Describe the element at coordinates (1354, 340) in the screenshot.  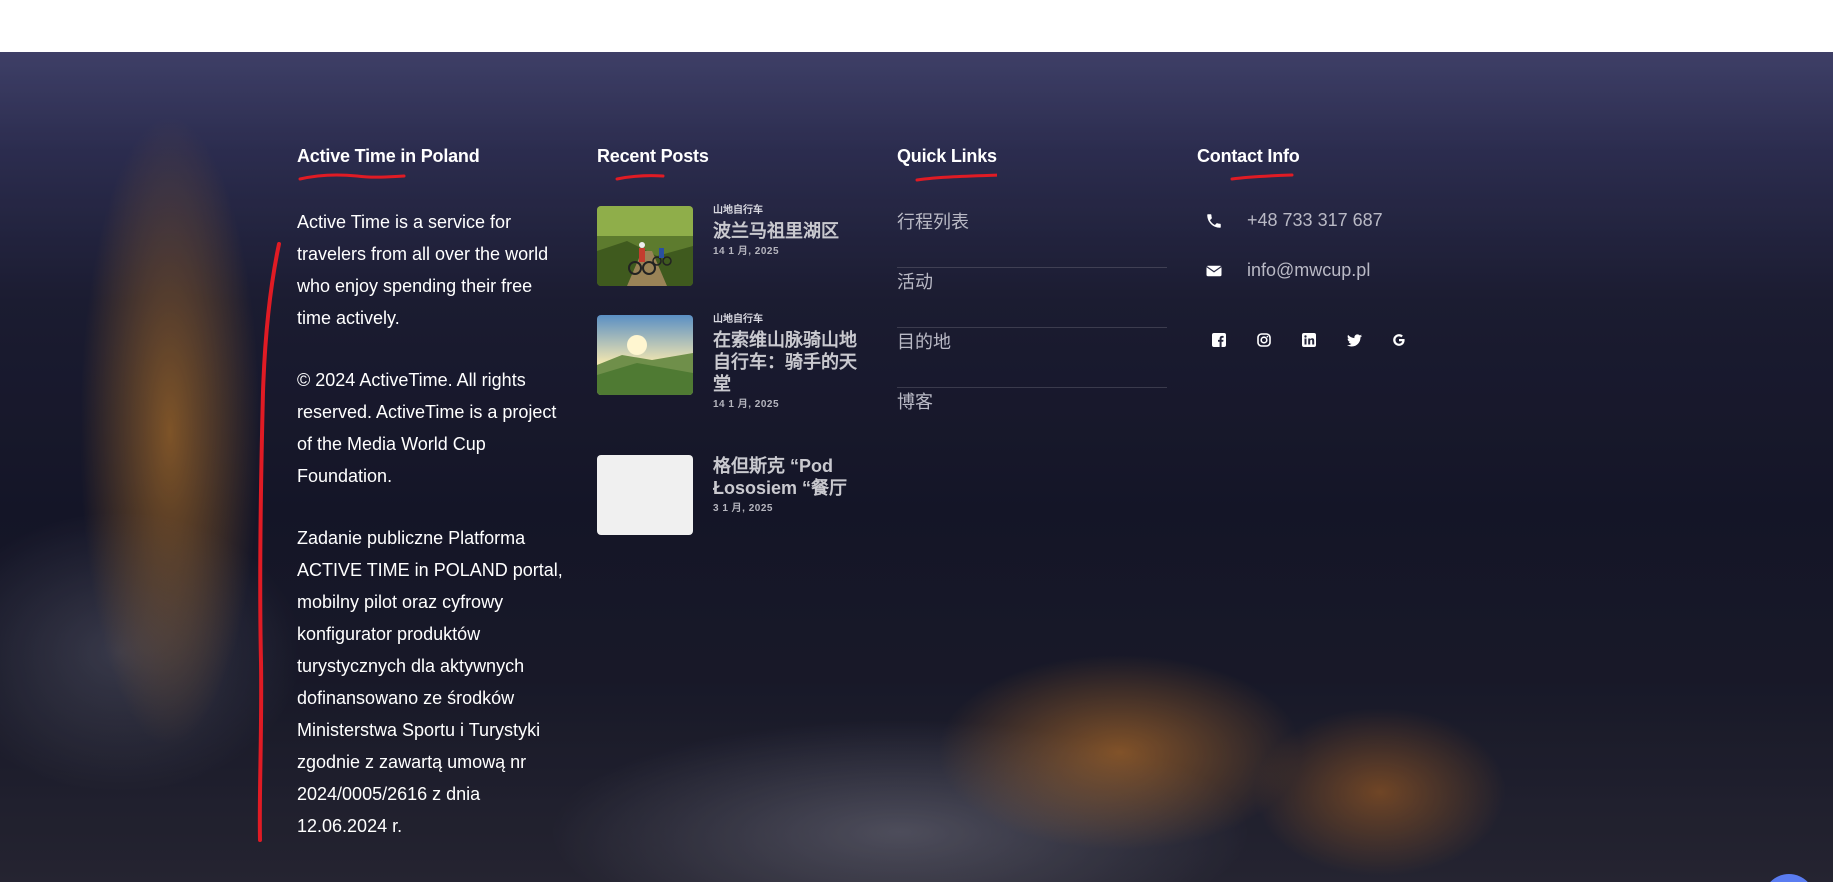
I see `twitter-icon` at that location.